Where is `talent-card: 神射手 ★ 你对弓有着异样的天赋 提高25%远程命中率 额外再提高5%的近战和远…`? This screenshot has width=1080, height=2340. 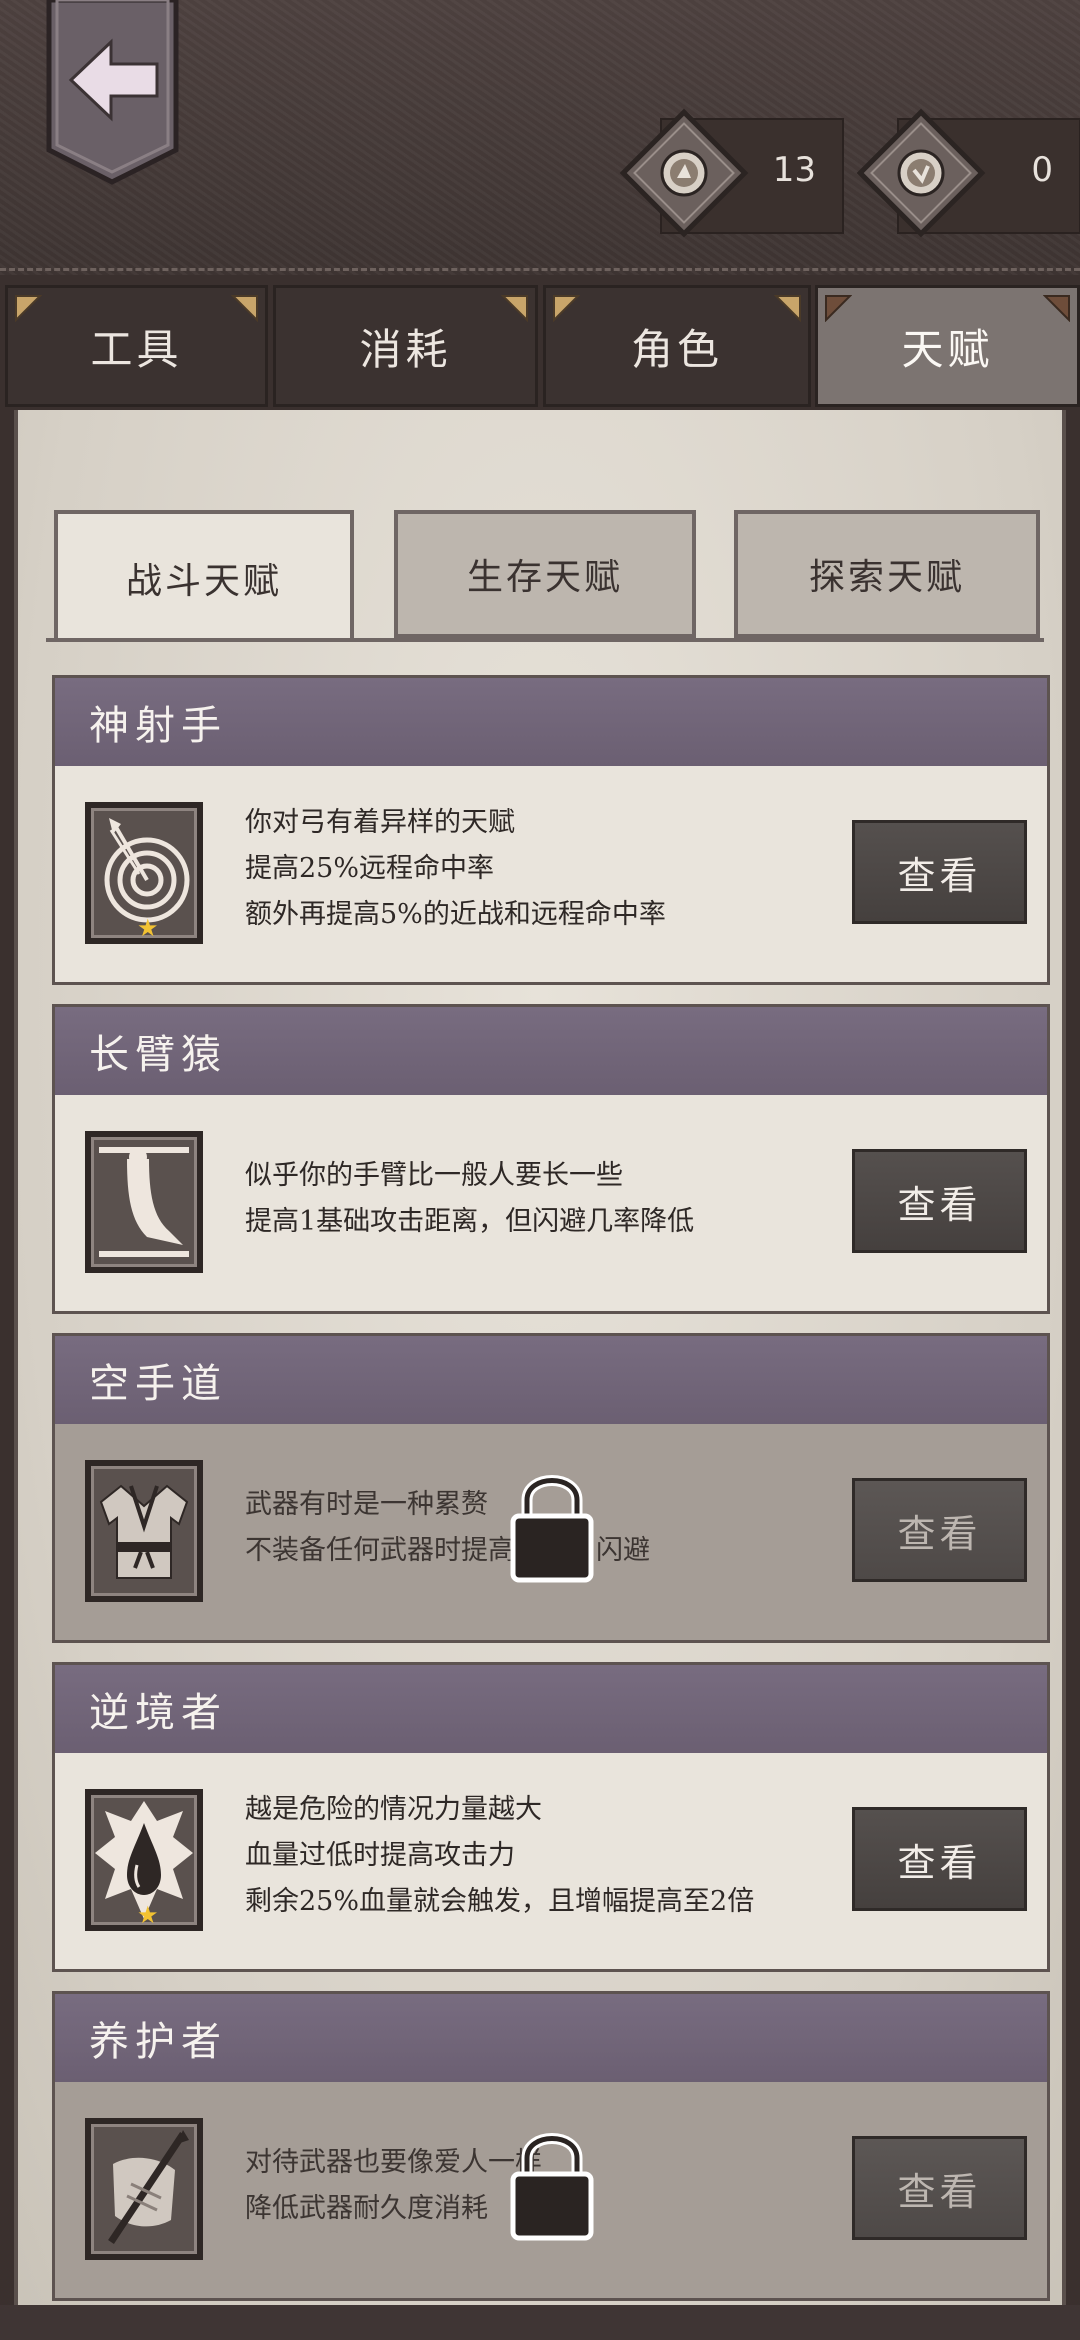 talent-card: 神射手 ★ 你对弓有着异样的天赋 提高25%远程命中率 额外再提高5%的近战和远… is located at coordinates (551, 830).